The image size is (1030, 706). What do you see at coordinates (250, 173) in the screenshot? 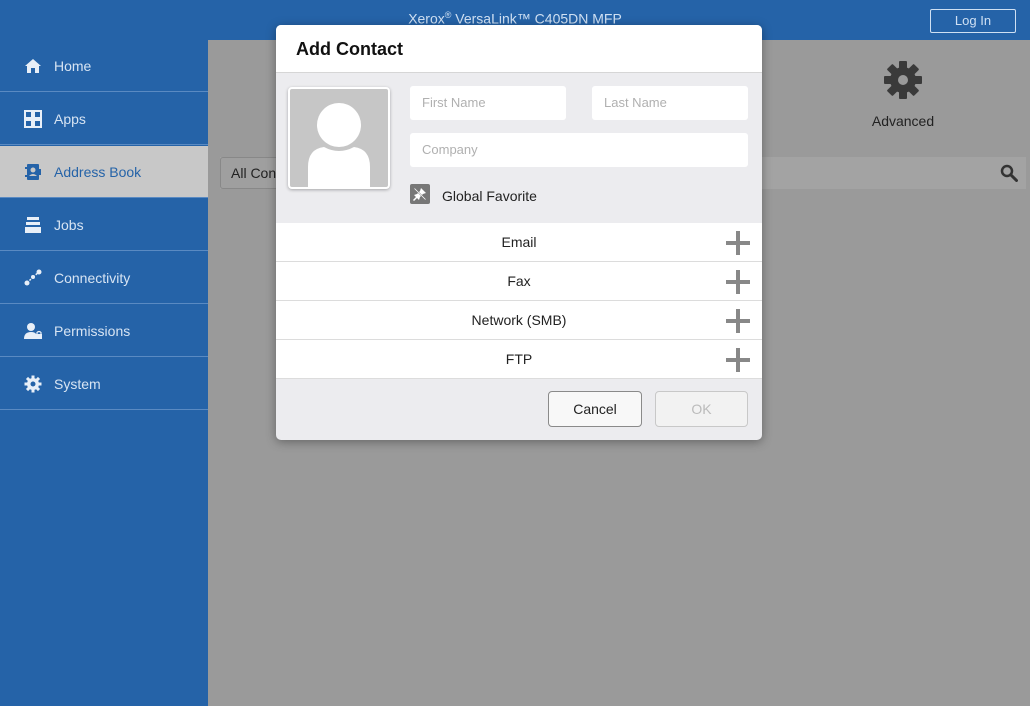
I see `contacts-filter-select: All Contacts` at bounding box center [250, 173].